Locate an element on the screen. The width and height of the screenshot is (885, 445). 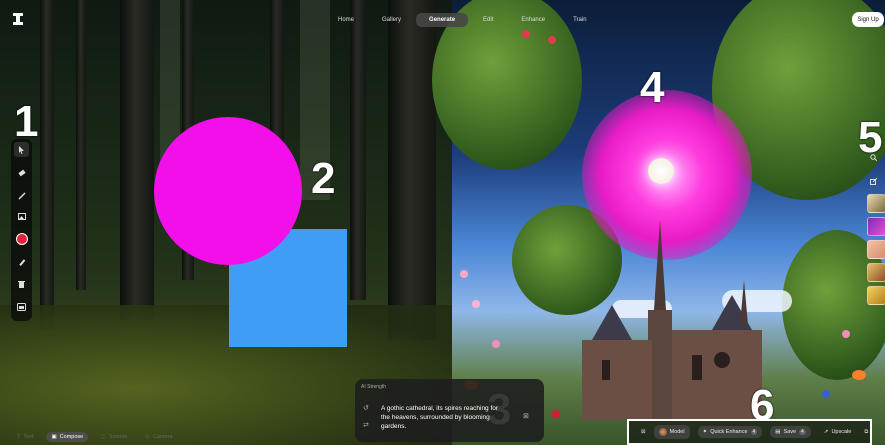
undo-icon: ↺ is located at coordinates (366, 408).